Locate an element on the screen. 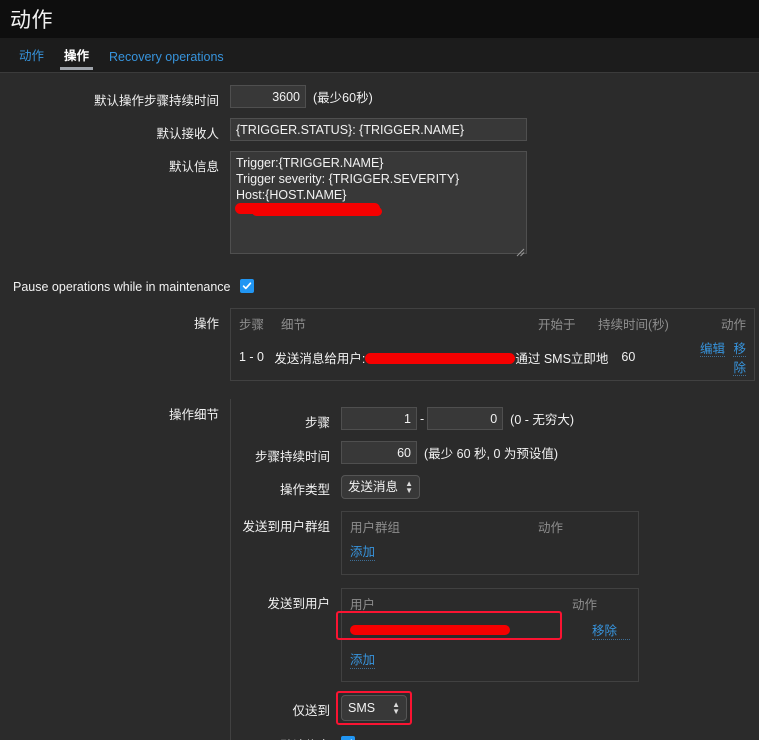 This screenshot has height=740, width=759. col-user-group-action: 动作 is located at coordinates (551, 528).